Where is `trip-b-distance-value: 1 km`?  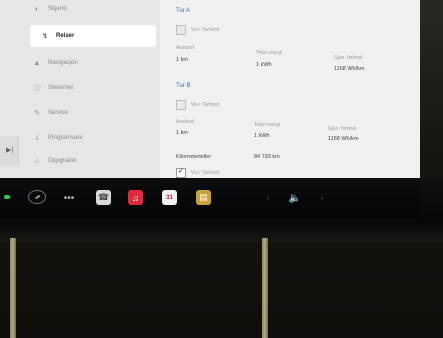 trip-b-distance-value: 1 km is located at coordinates (182, 133).